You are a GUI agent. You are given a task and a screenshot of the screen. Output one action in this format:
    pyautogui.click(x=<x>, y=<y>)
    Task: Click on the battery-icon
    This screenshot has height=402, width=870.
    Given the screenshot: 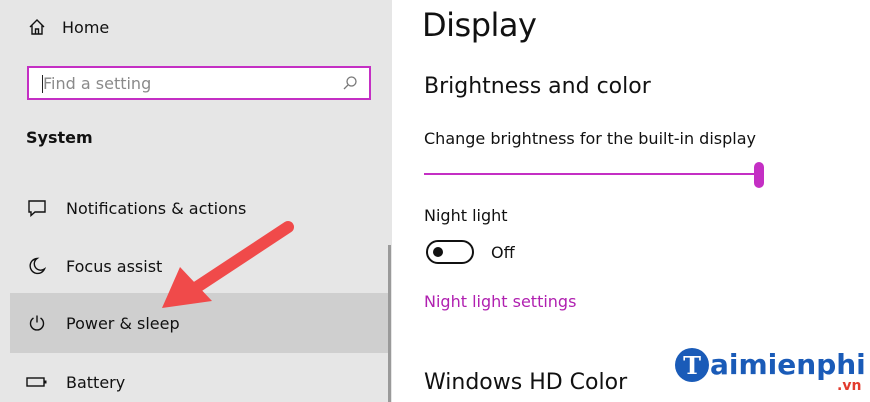 What is the action you would take?
    pyautogui.click(x=37, y=382)
    